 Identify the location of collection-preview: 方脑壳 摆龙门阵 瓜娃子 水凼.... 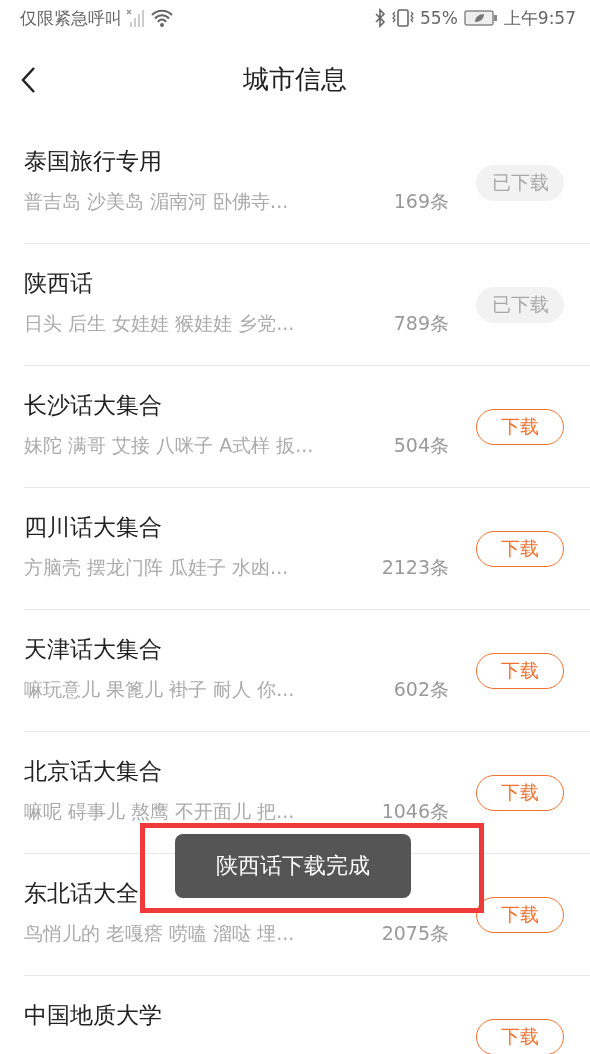
(157, 567).